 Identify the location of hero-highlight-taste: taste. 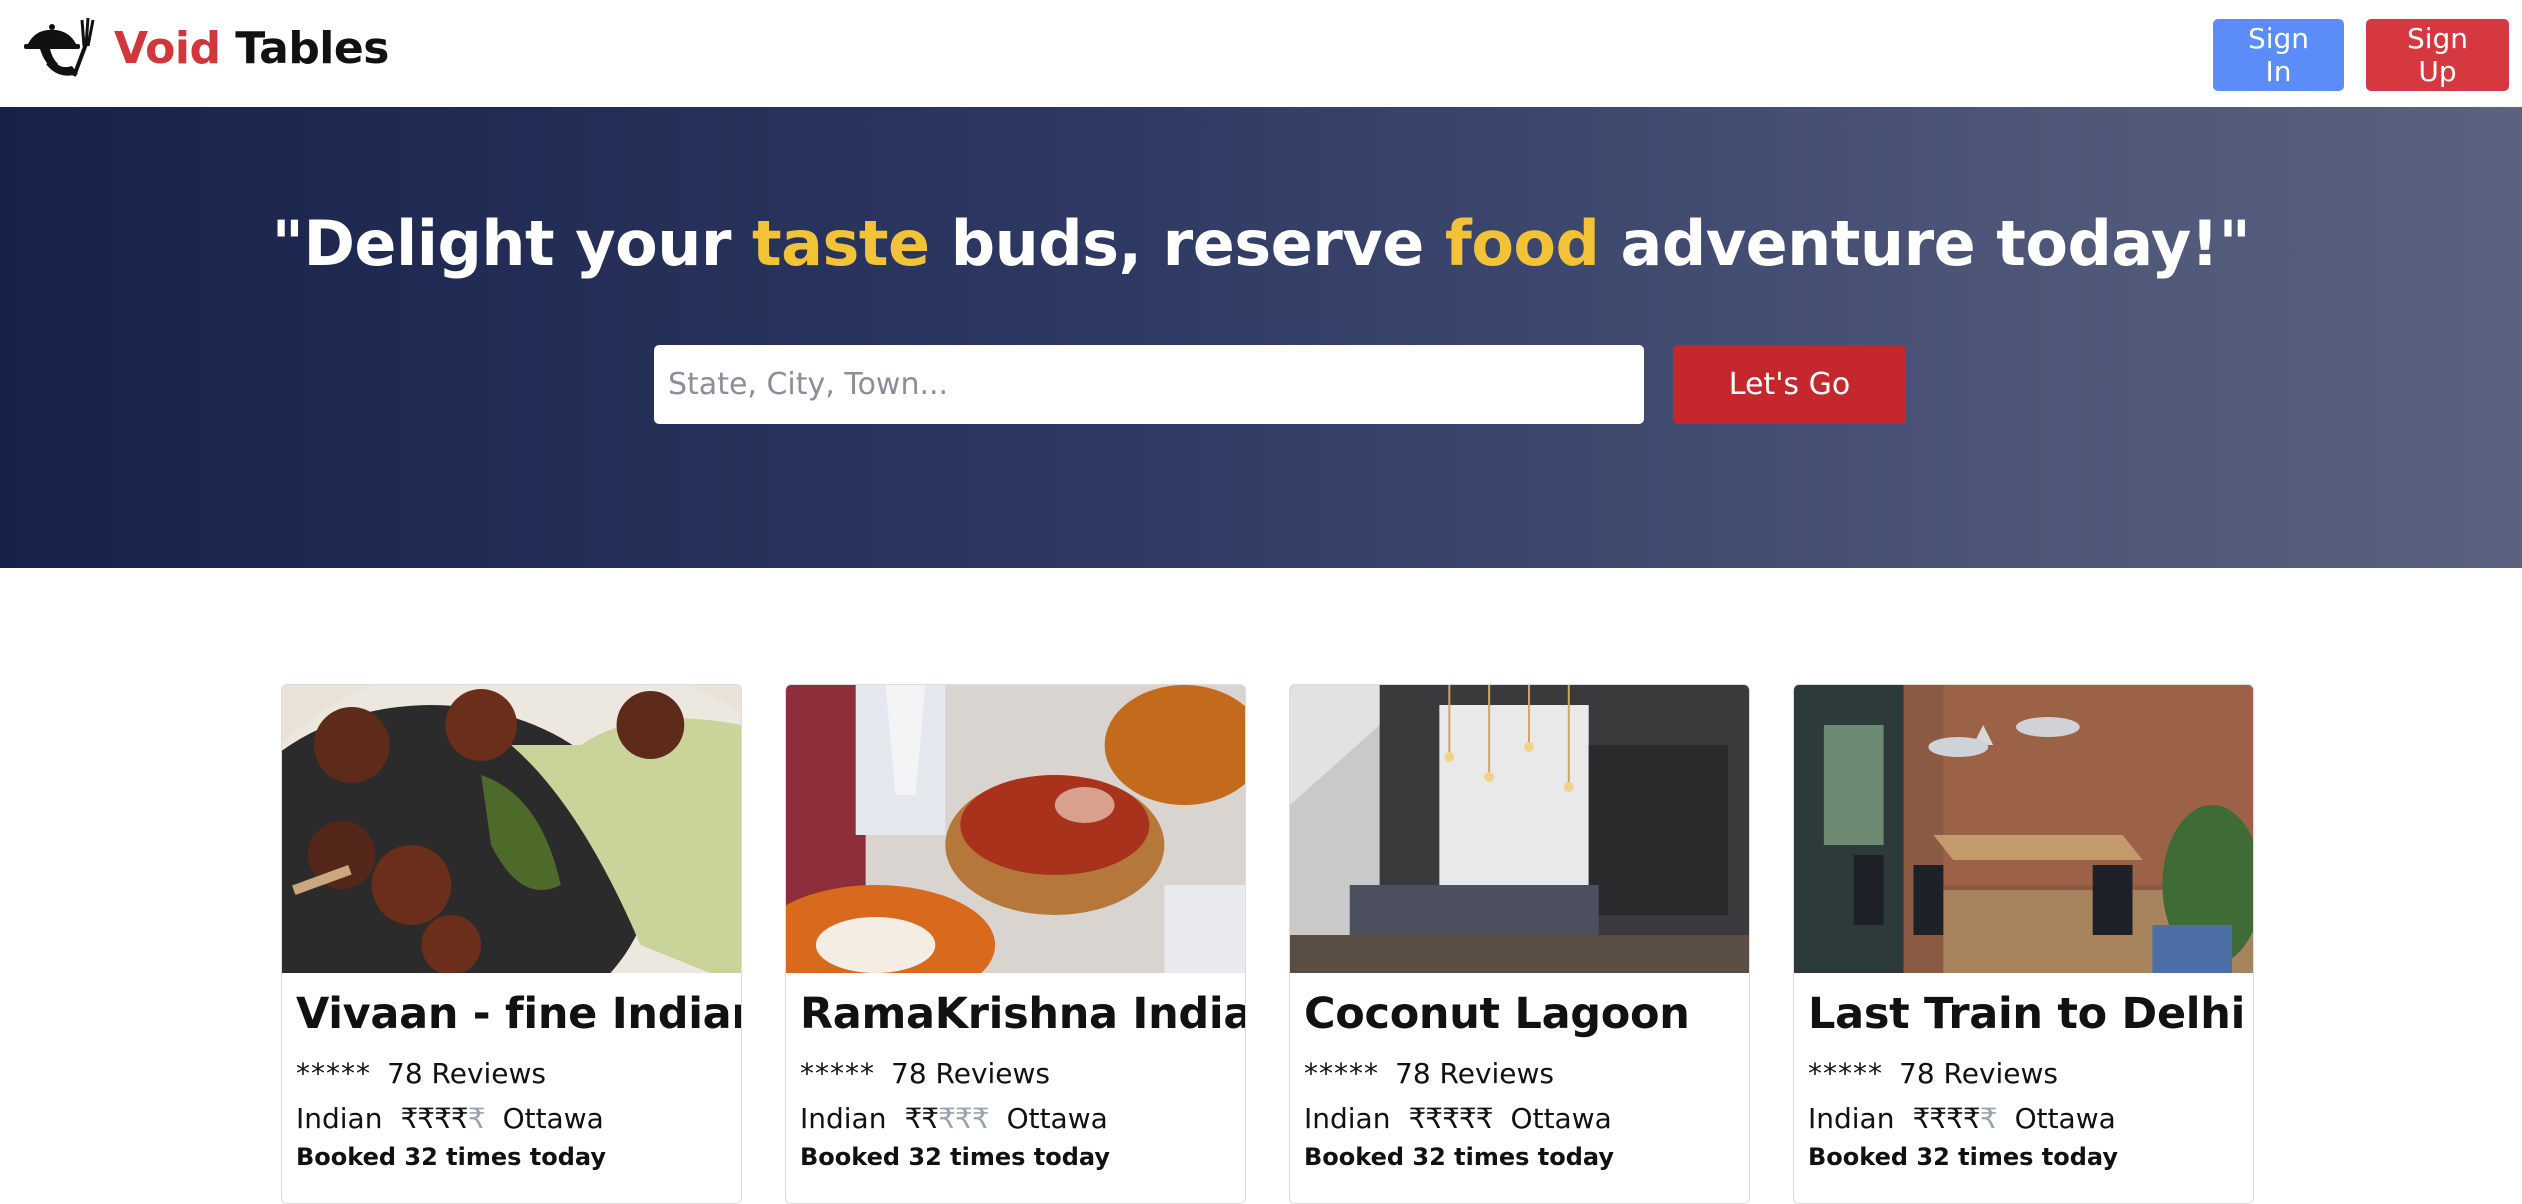
(841, 243).